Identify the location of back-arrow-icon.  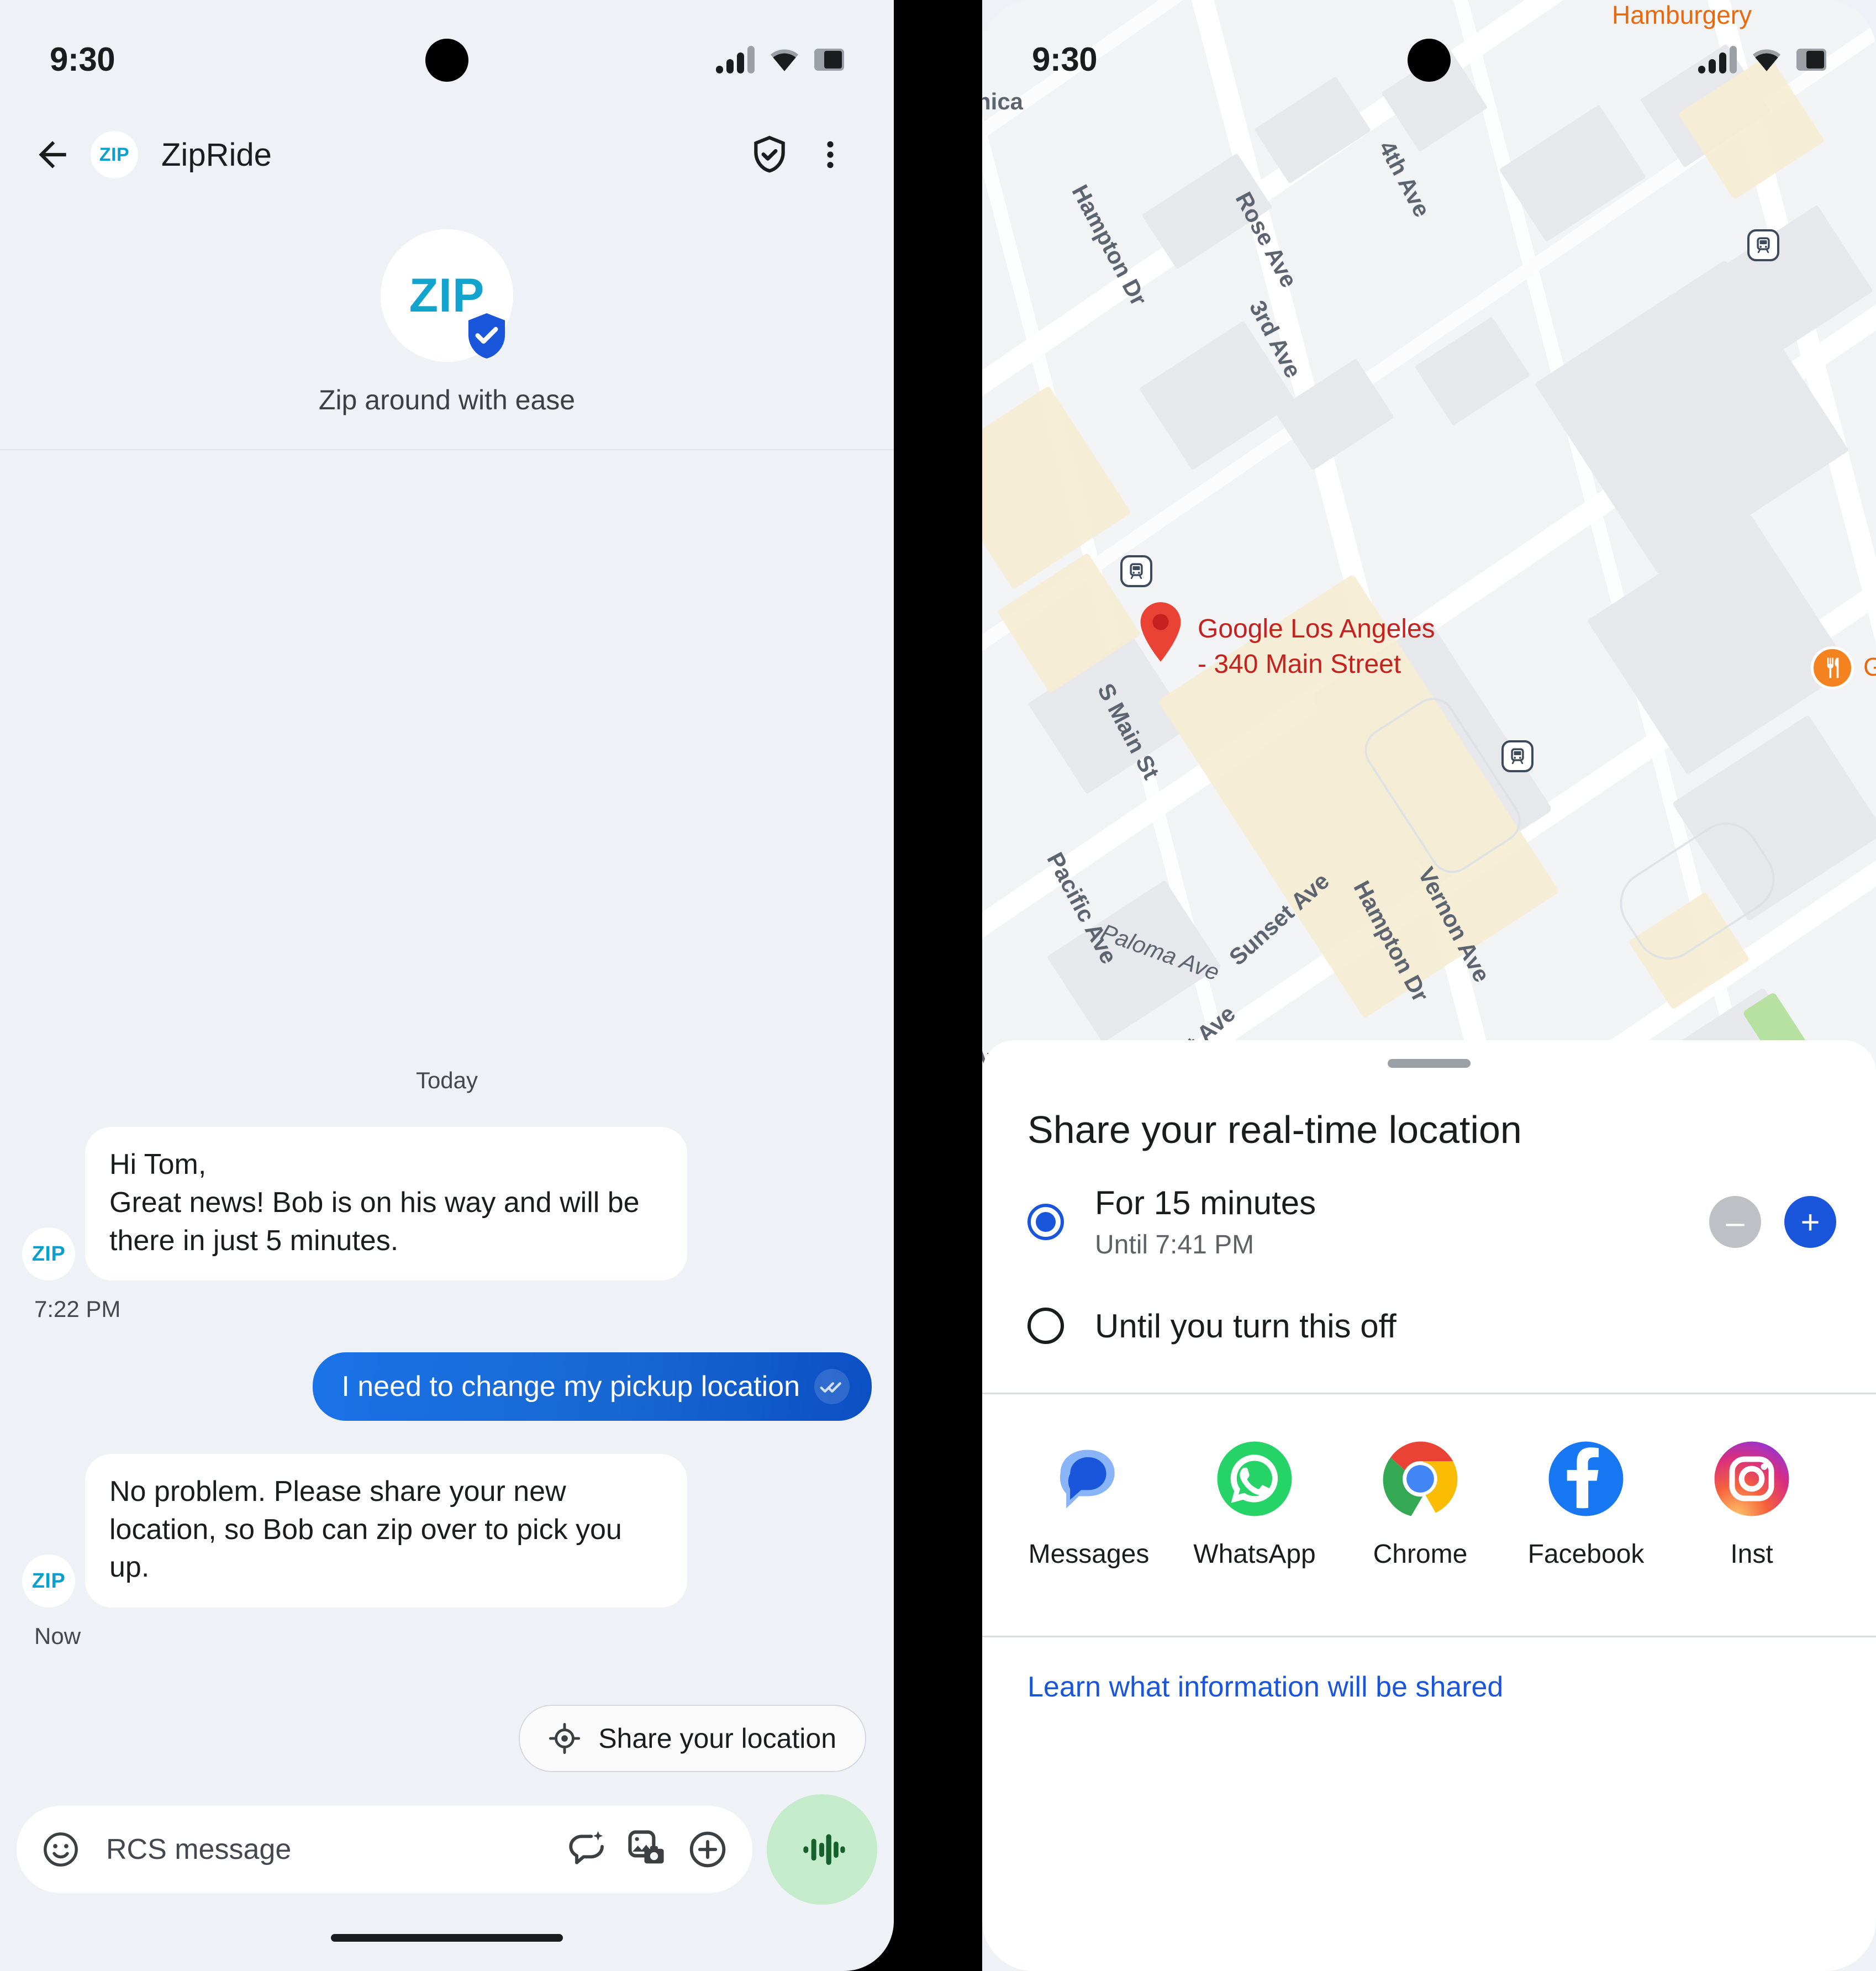
(52, 154).